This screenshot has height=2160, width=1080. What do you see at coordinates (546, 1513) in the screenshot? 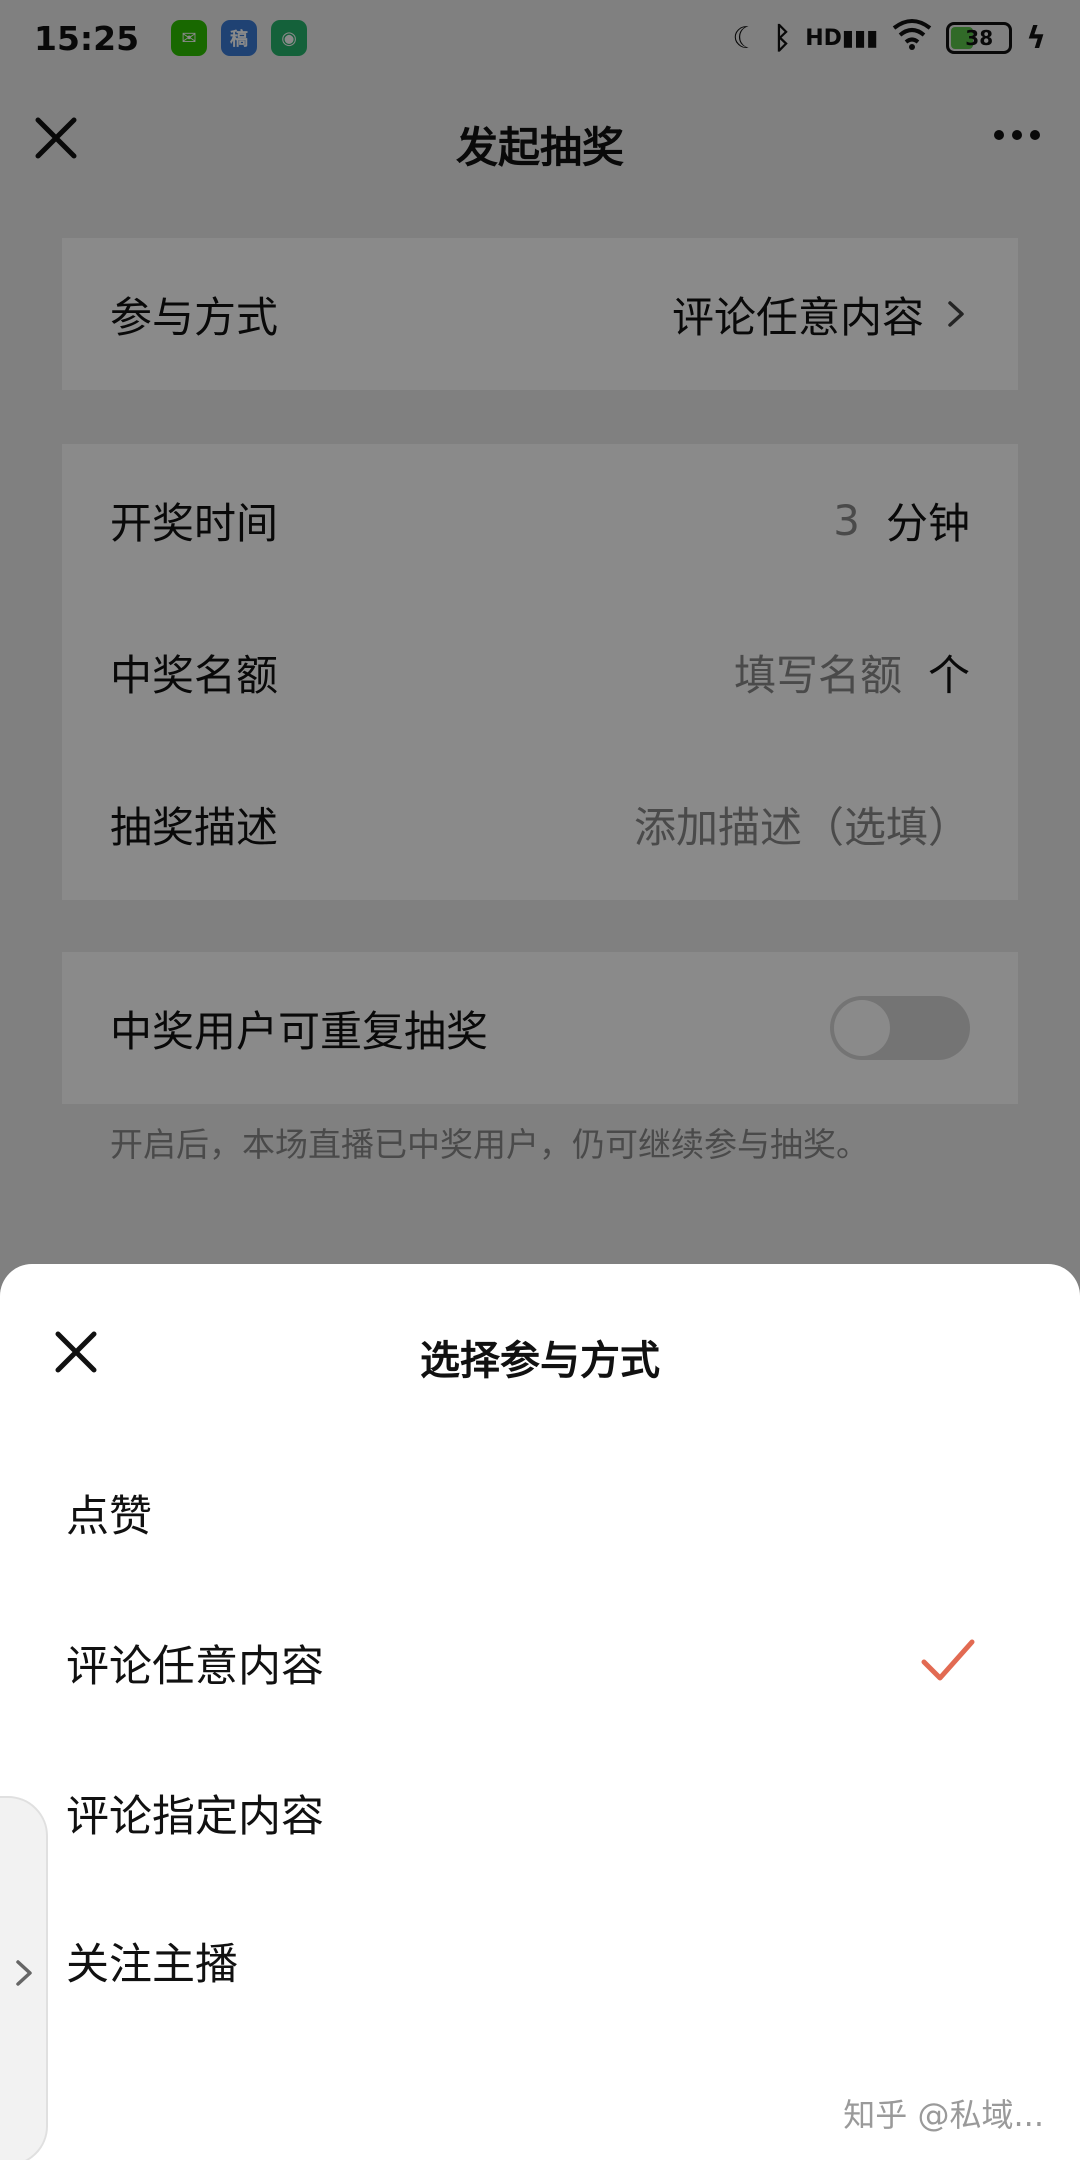
I see `option-like: 点赞` at bounding box center [546, 1513].